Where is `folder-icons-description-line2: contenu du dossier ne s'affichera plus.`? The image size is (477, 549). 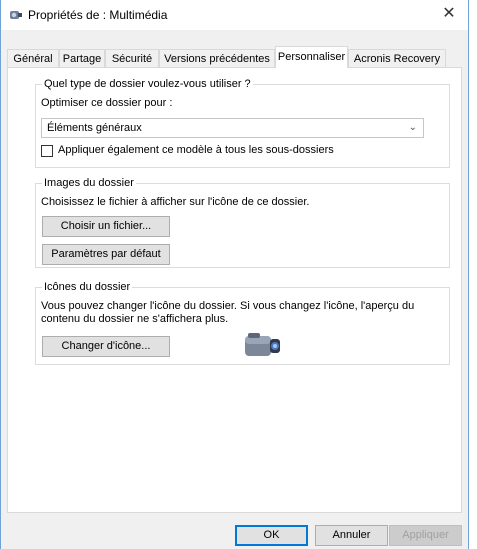
folder-icons-description-line2: contenu du dossier ne s'affichera plus. is located at coordinates (135, 319).